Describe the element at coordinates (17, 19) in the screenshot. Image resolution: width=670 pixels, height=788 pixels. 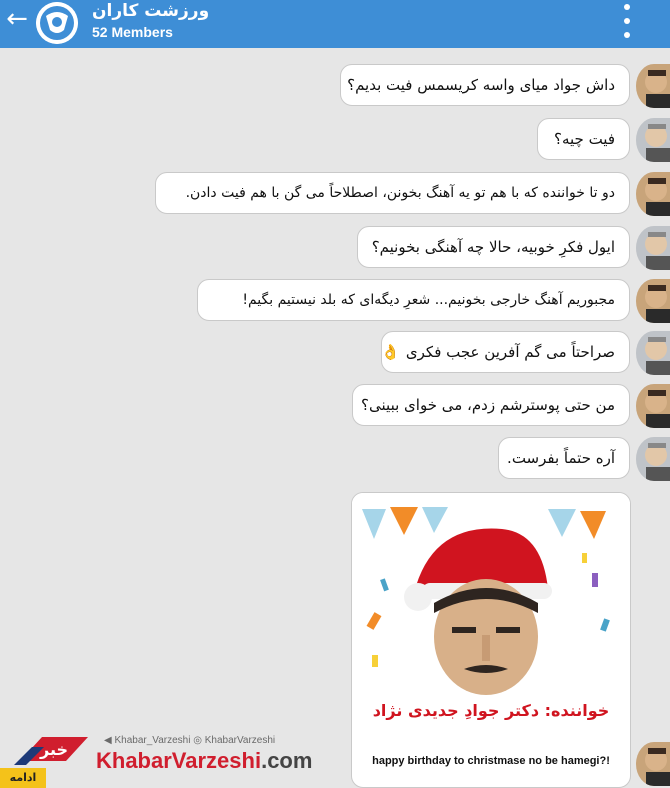
I see `back-arrow-icon: ←` at that location.